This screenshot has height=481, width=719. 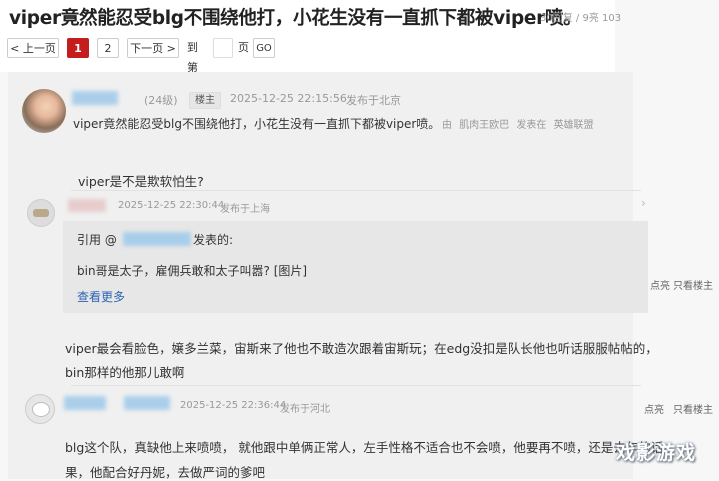 I want to click on goto-suffix-label: 页, so click(x=243, y=47).